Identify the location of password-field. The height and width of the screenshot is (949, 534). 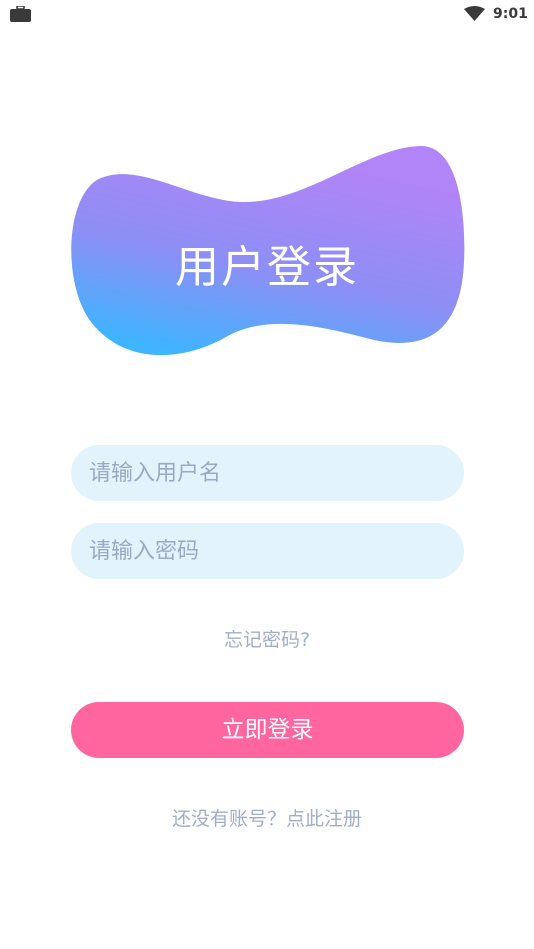
(267, 551).